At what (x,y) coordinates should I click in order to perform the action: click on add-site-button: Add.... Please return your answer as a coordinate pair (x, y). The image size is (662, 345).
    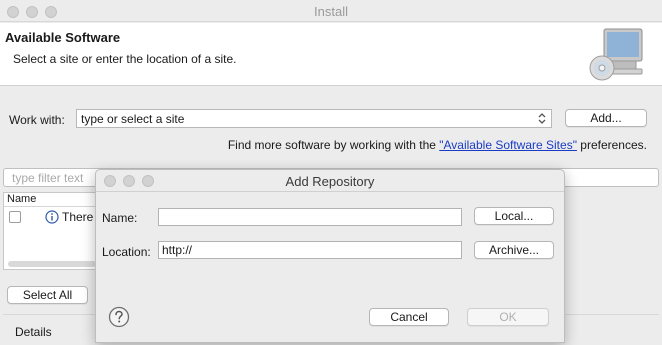
    Looking at the image, I should click on (606, 118).